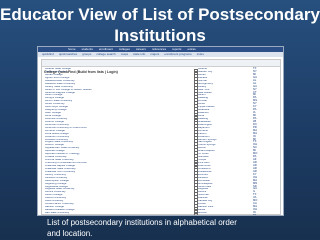 The image size is (320, 240). What do you see at coordinates (154, 54) in the screenshot?
I see `sub-nav-item: majors` at bounding box center [154, 54].